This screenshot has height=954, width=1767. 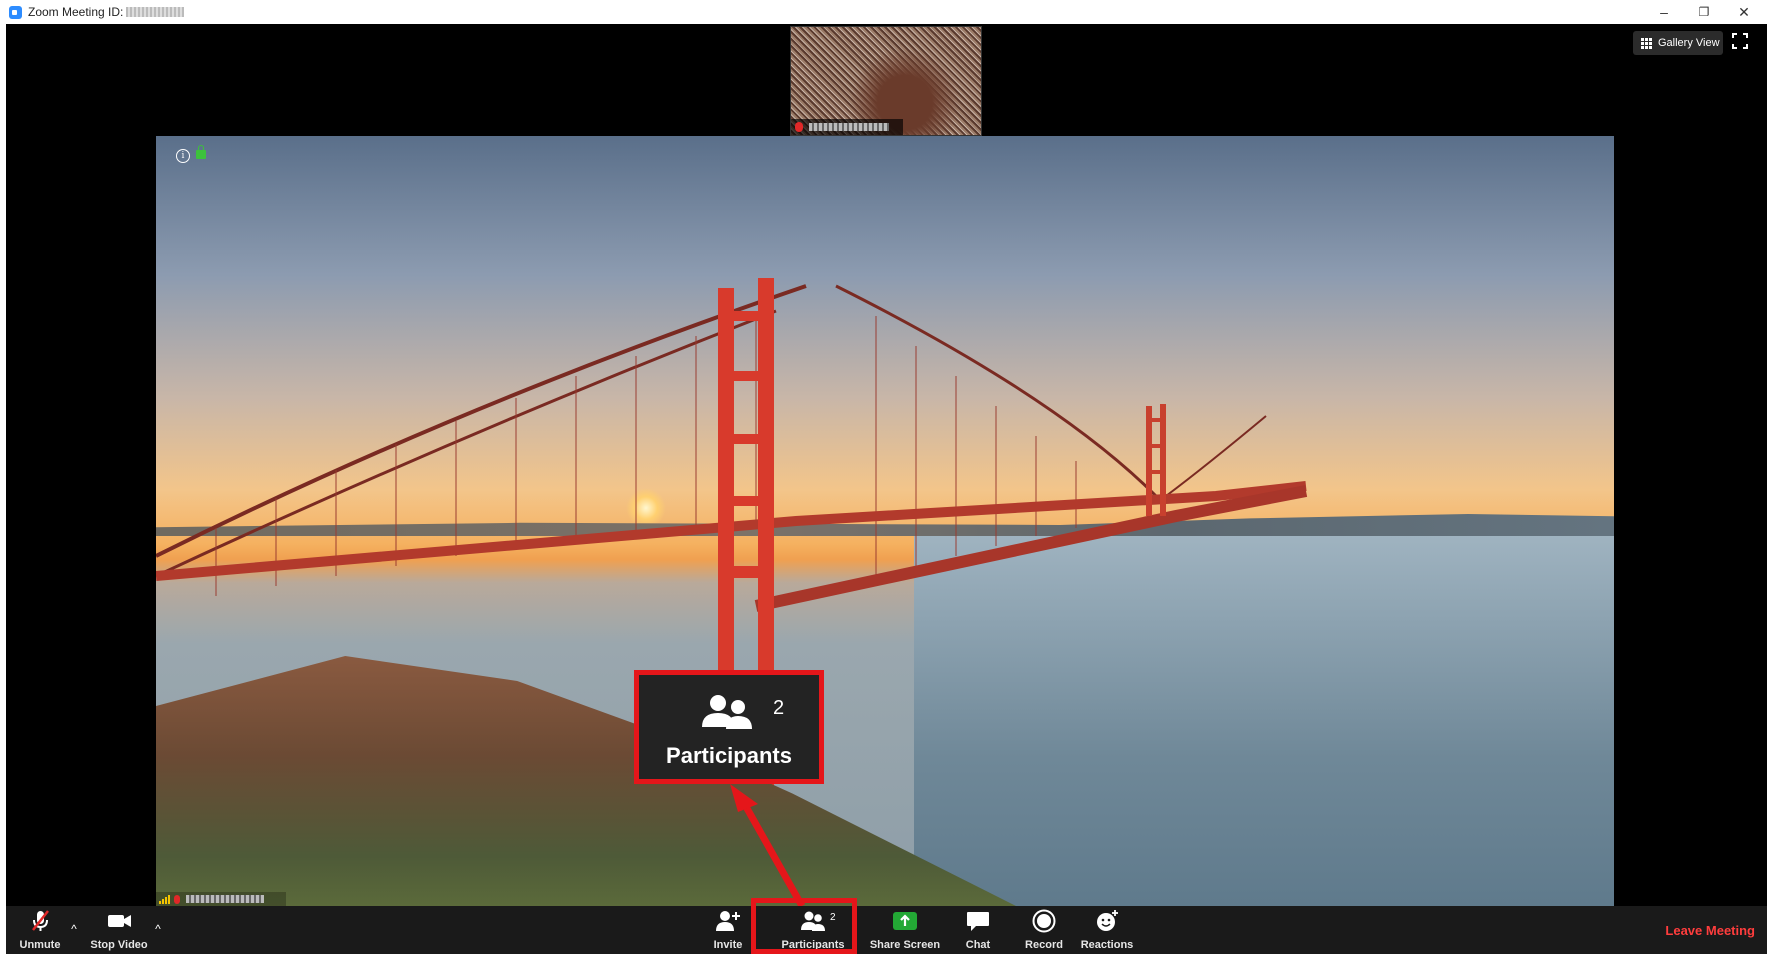 I want to click on record-button: Record, so click(x=1044, y=930).